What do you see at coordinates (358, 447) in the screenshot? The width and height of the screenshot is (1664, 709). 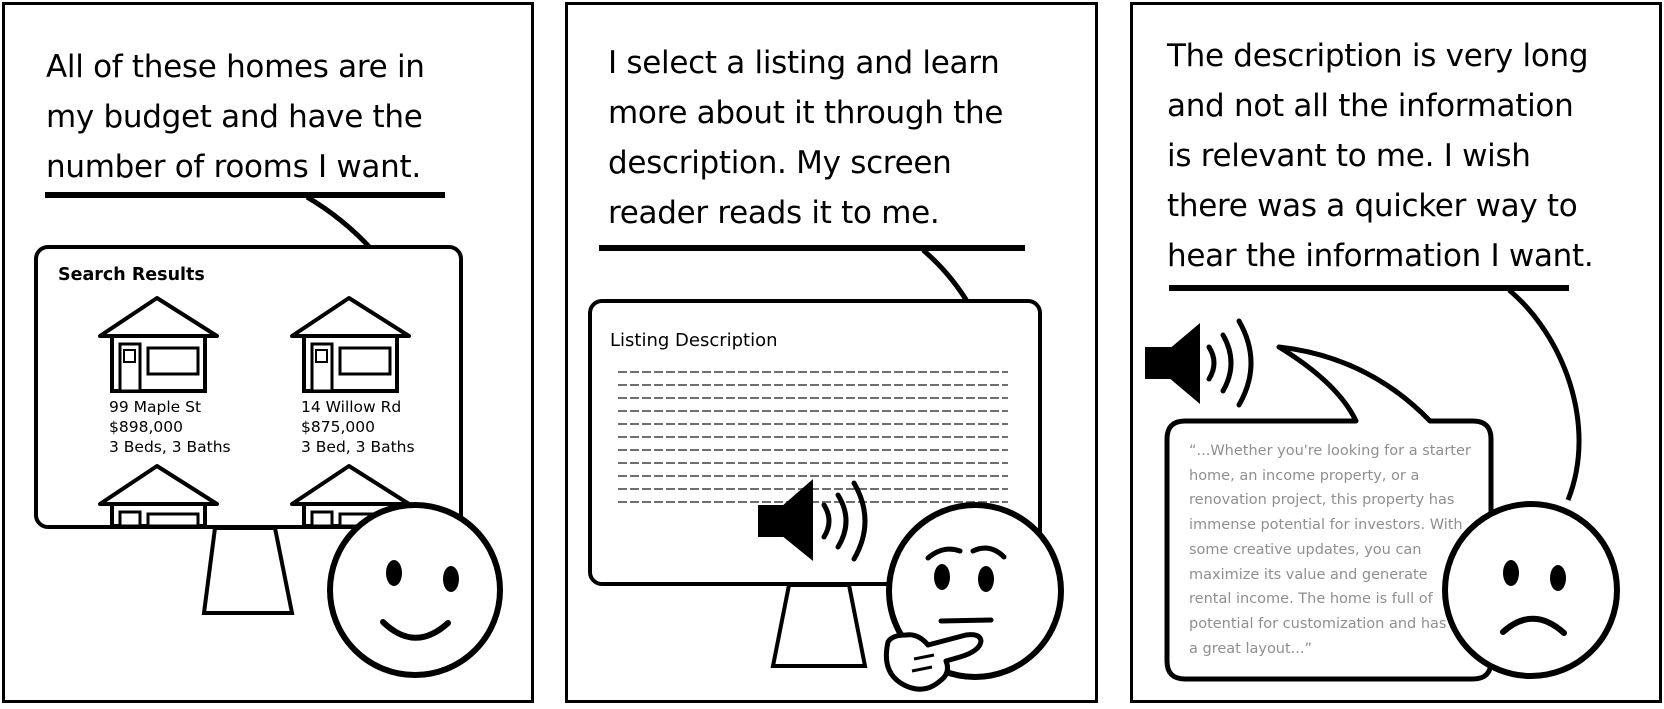 I see `listing-rooms: 3 Bed, 3 Baths` at bounding box center [358, 447].